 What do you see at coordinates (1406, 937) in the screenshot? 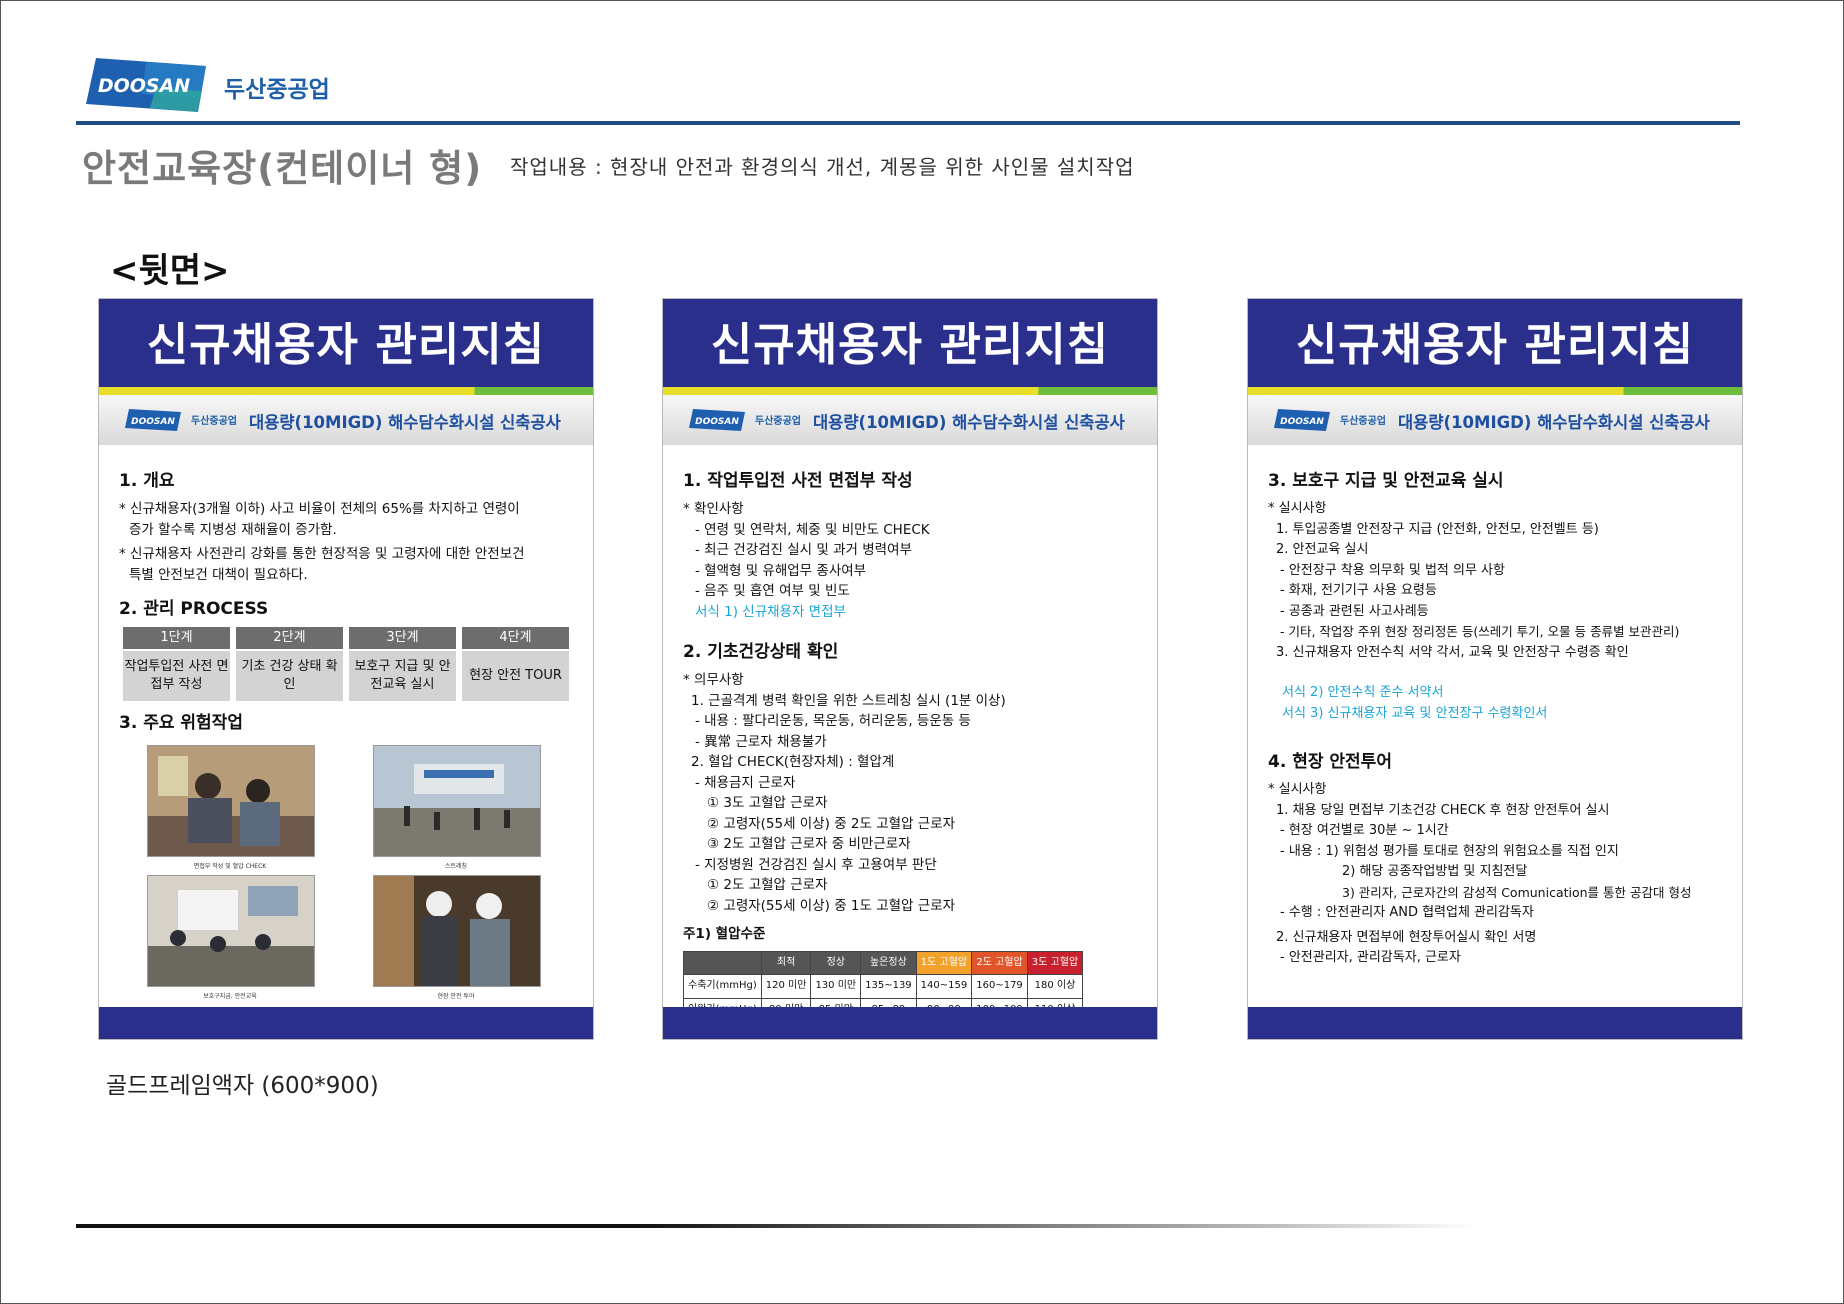
I see `text-line: 2. 신규채용자 면접부에 현장투어실시 확인 서명` at bounding box center [1406, 937].